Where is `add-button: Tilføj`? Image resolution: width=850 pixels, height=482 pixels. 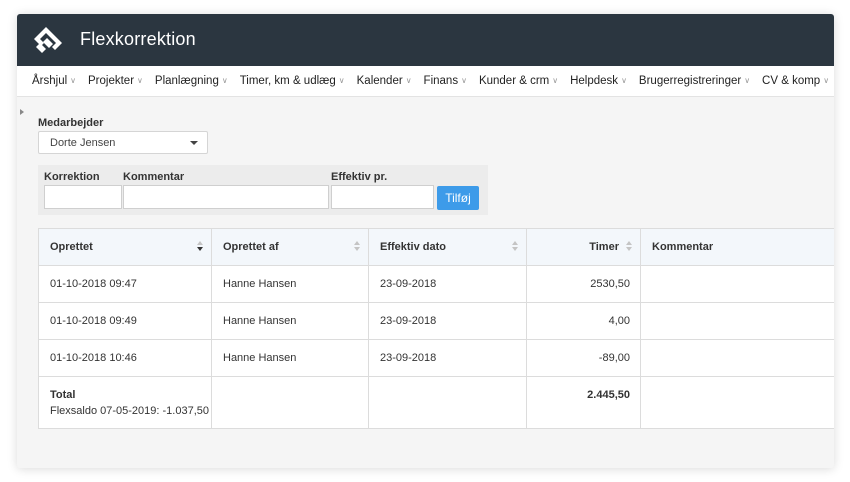 add-button: Tilføj is located at coordinates (458, 198).